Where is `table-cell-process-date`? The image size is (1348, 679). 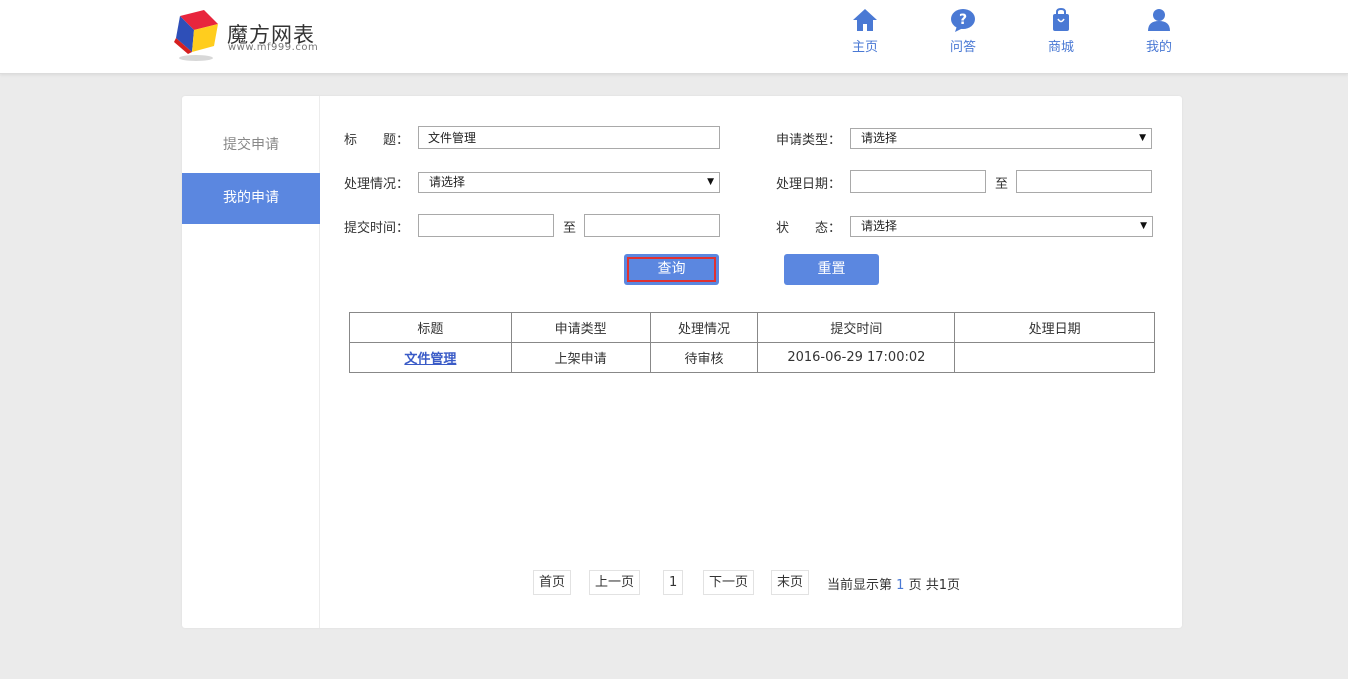
table-cell-process-date is located at coordinates (1054, 357).